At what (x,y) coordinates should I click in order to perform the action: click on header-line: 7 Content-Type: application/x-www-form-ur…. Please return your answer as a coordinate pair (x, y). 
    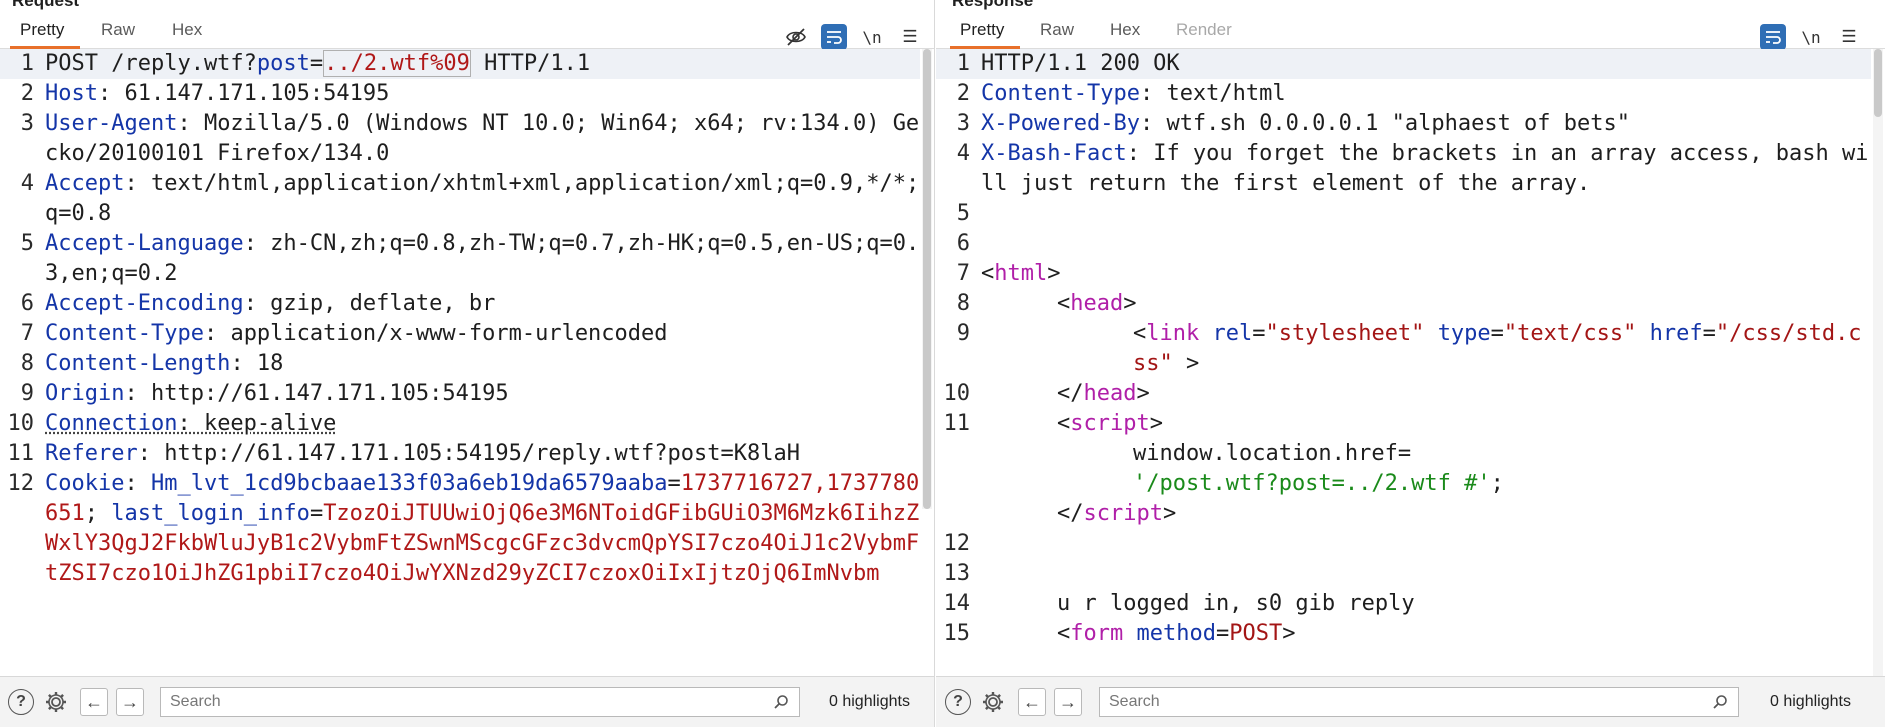
    Looking at the image, I should click on (344, 333).